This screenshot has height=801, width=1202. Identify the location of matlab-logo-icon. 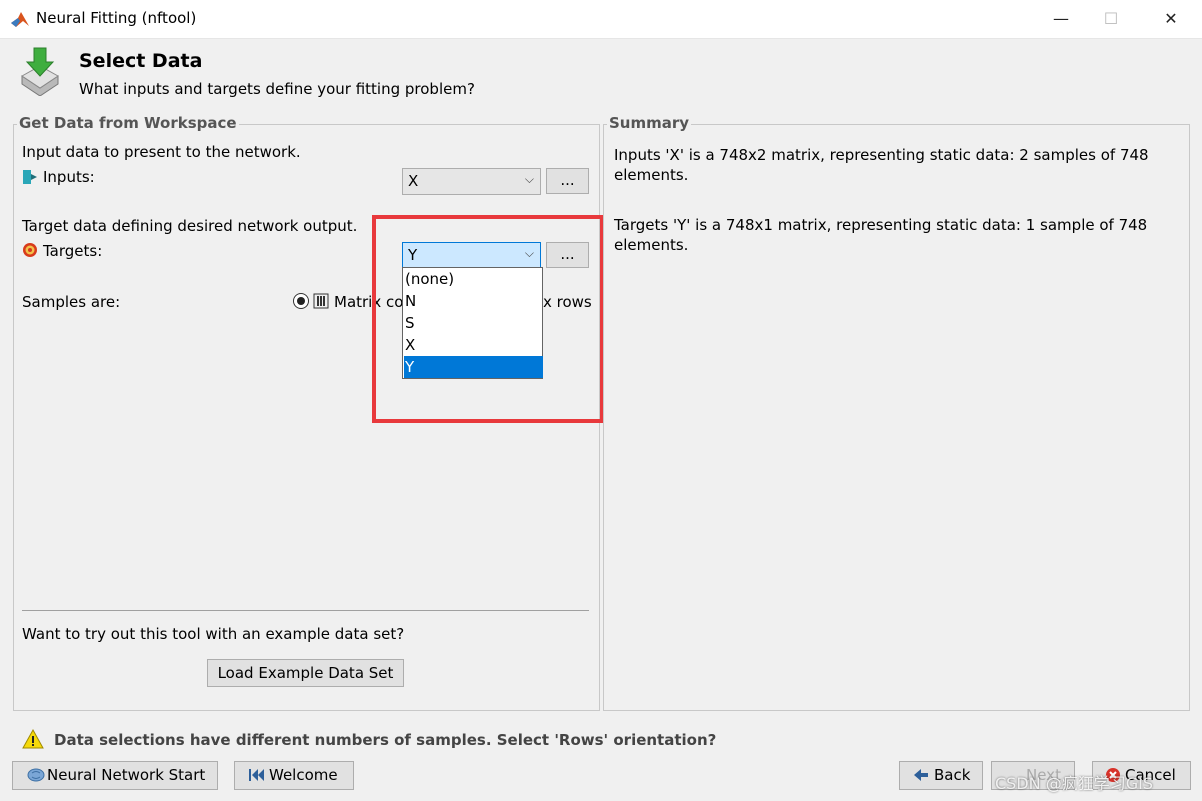
(20, 19).